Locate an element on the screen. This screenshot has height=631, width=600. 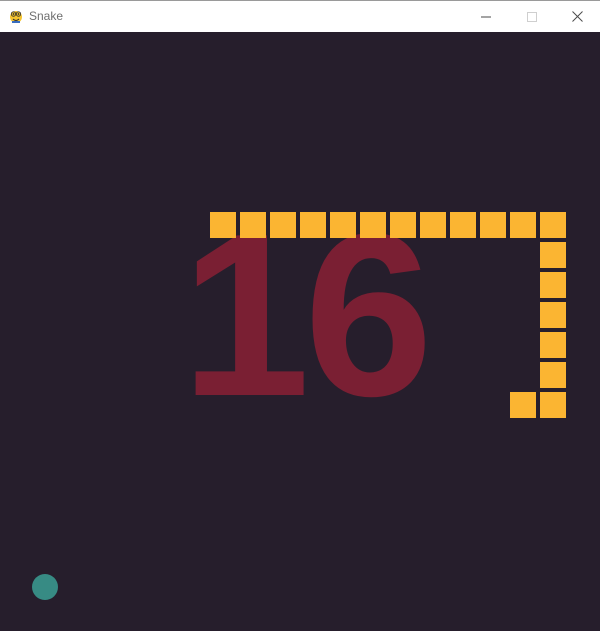
maximize-icon is located at coordinates (532, 16).